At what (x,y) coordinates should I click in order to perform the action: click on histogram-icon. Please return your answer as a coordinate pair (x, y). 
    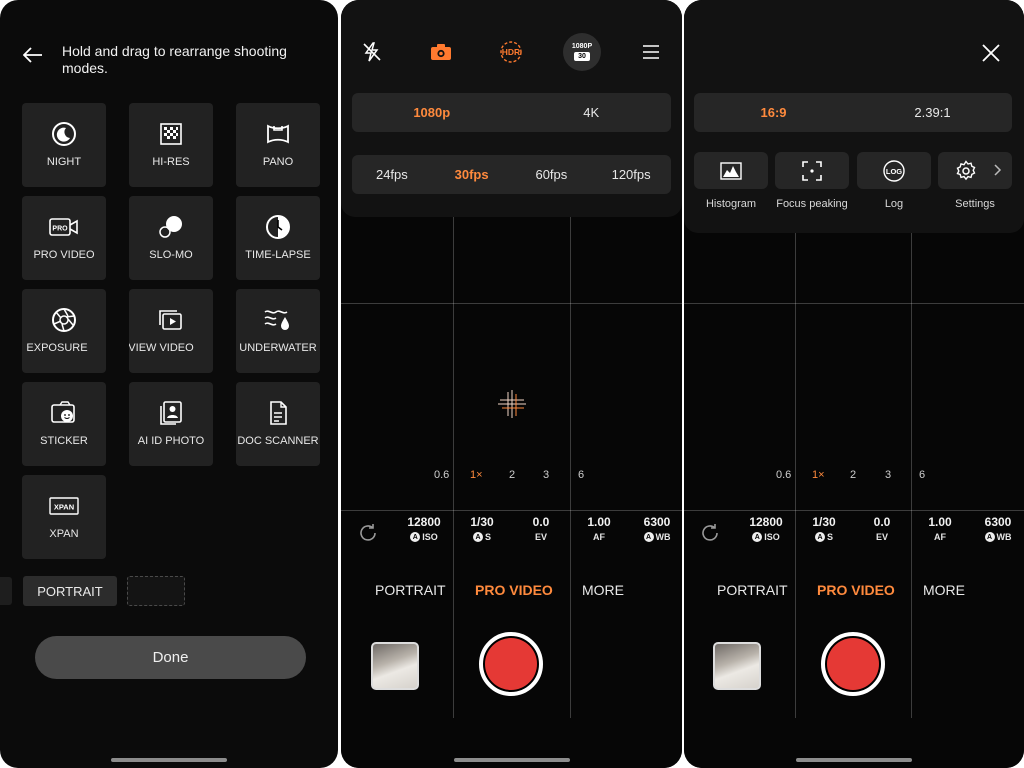
    Looking at the image, I should click on (731, 170).